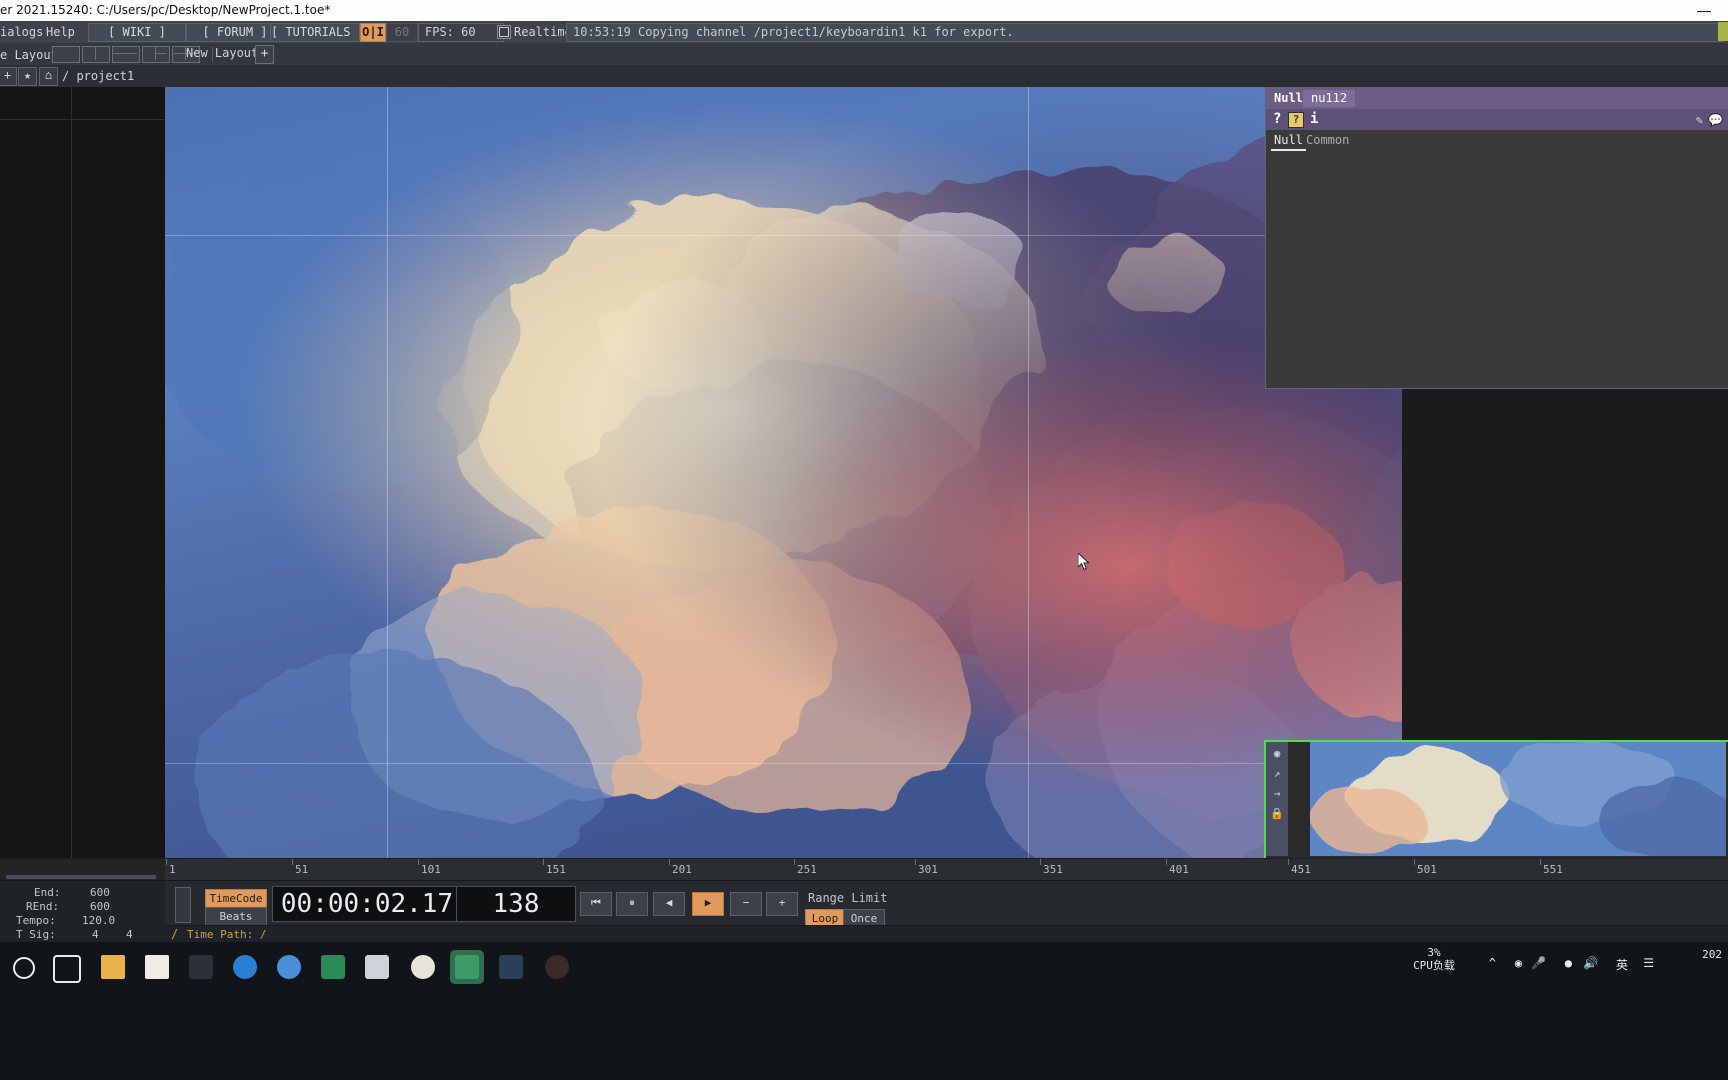 This screenshot has height=1080, width=1728. I want to click on fps-display: FPS: 60, so click(461, 32).